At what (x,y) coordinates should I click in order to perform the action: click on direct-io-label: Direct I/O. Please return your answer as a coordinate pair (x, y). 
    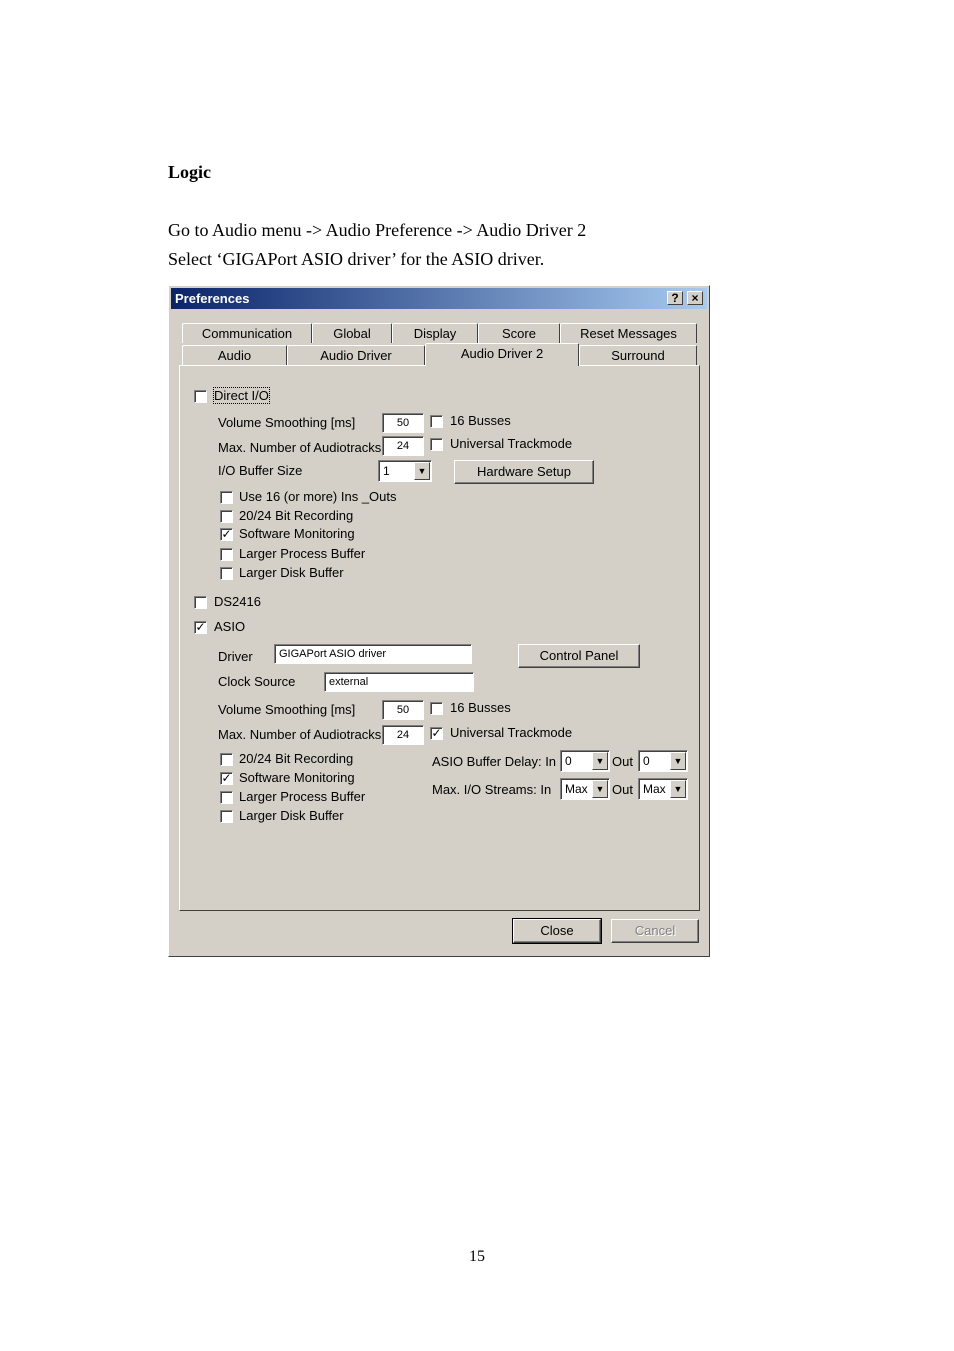
    Looking at the image, I should click on (241, 395).